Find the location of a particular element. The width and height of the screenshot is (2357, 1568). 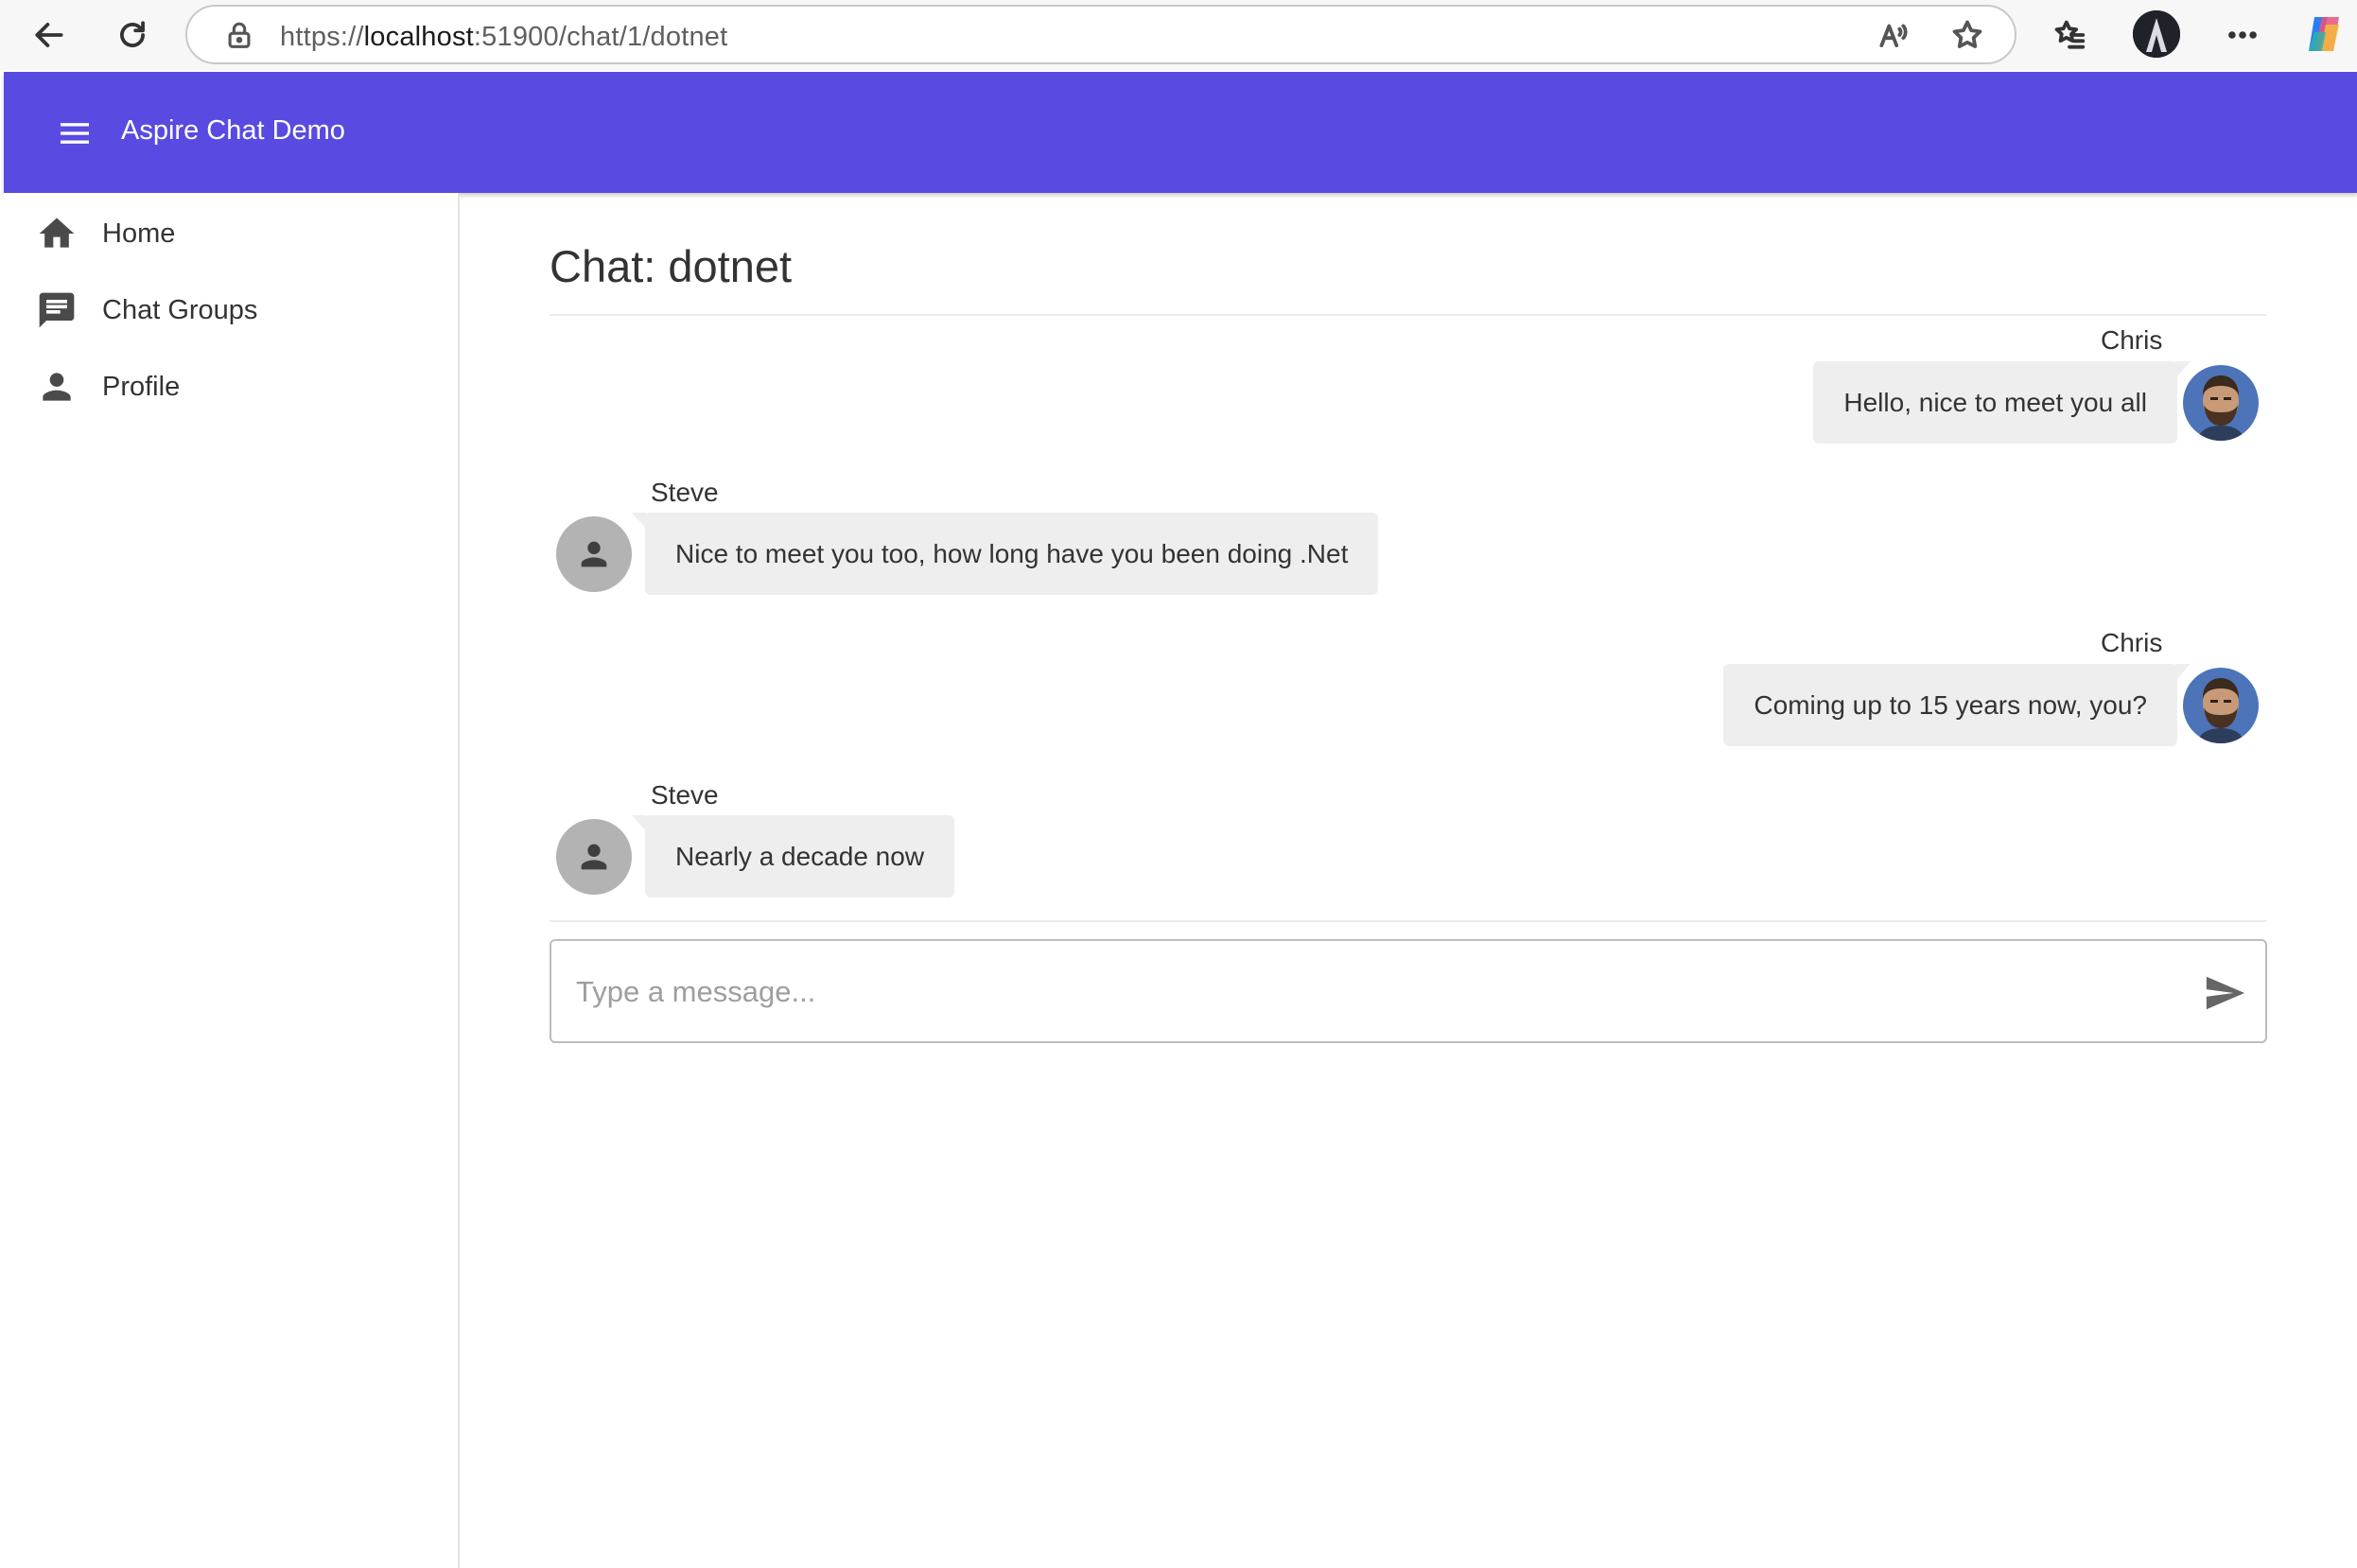

favorites-list-icon is located at coordinates (2070, 35).